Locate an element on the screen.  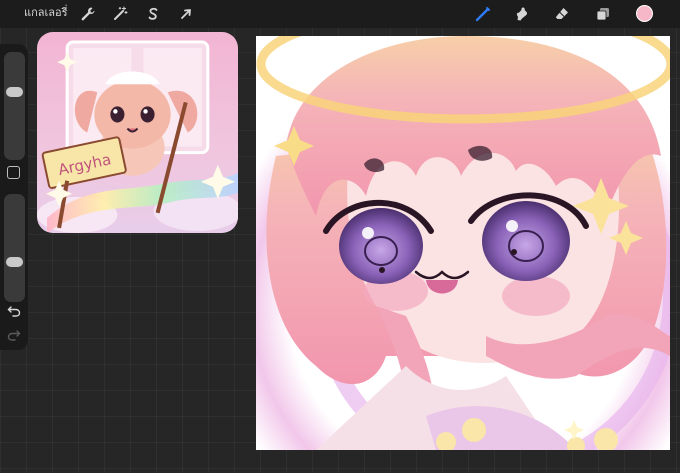
brush-icon is located at coordinates (483, 14).